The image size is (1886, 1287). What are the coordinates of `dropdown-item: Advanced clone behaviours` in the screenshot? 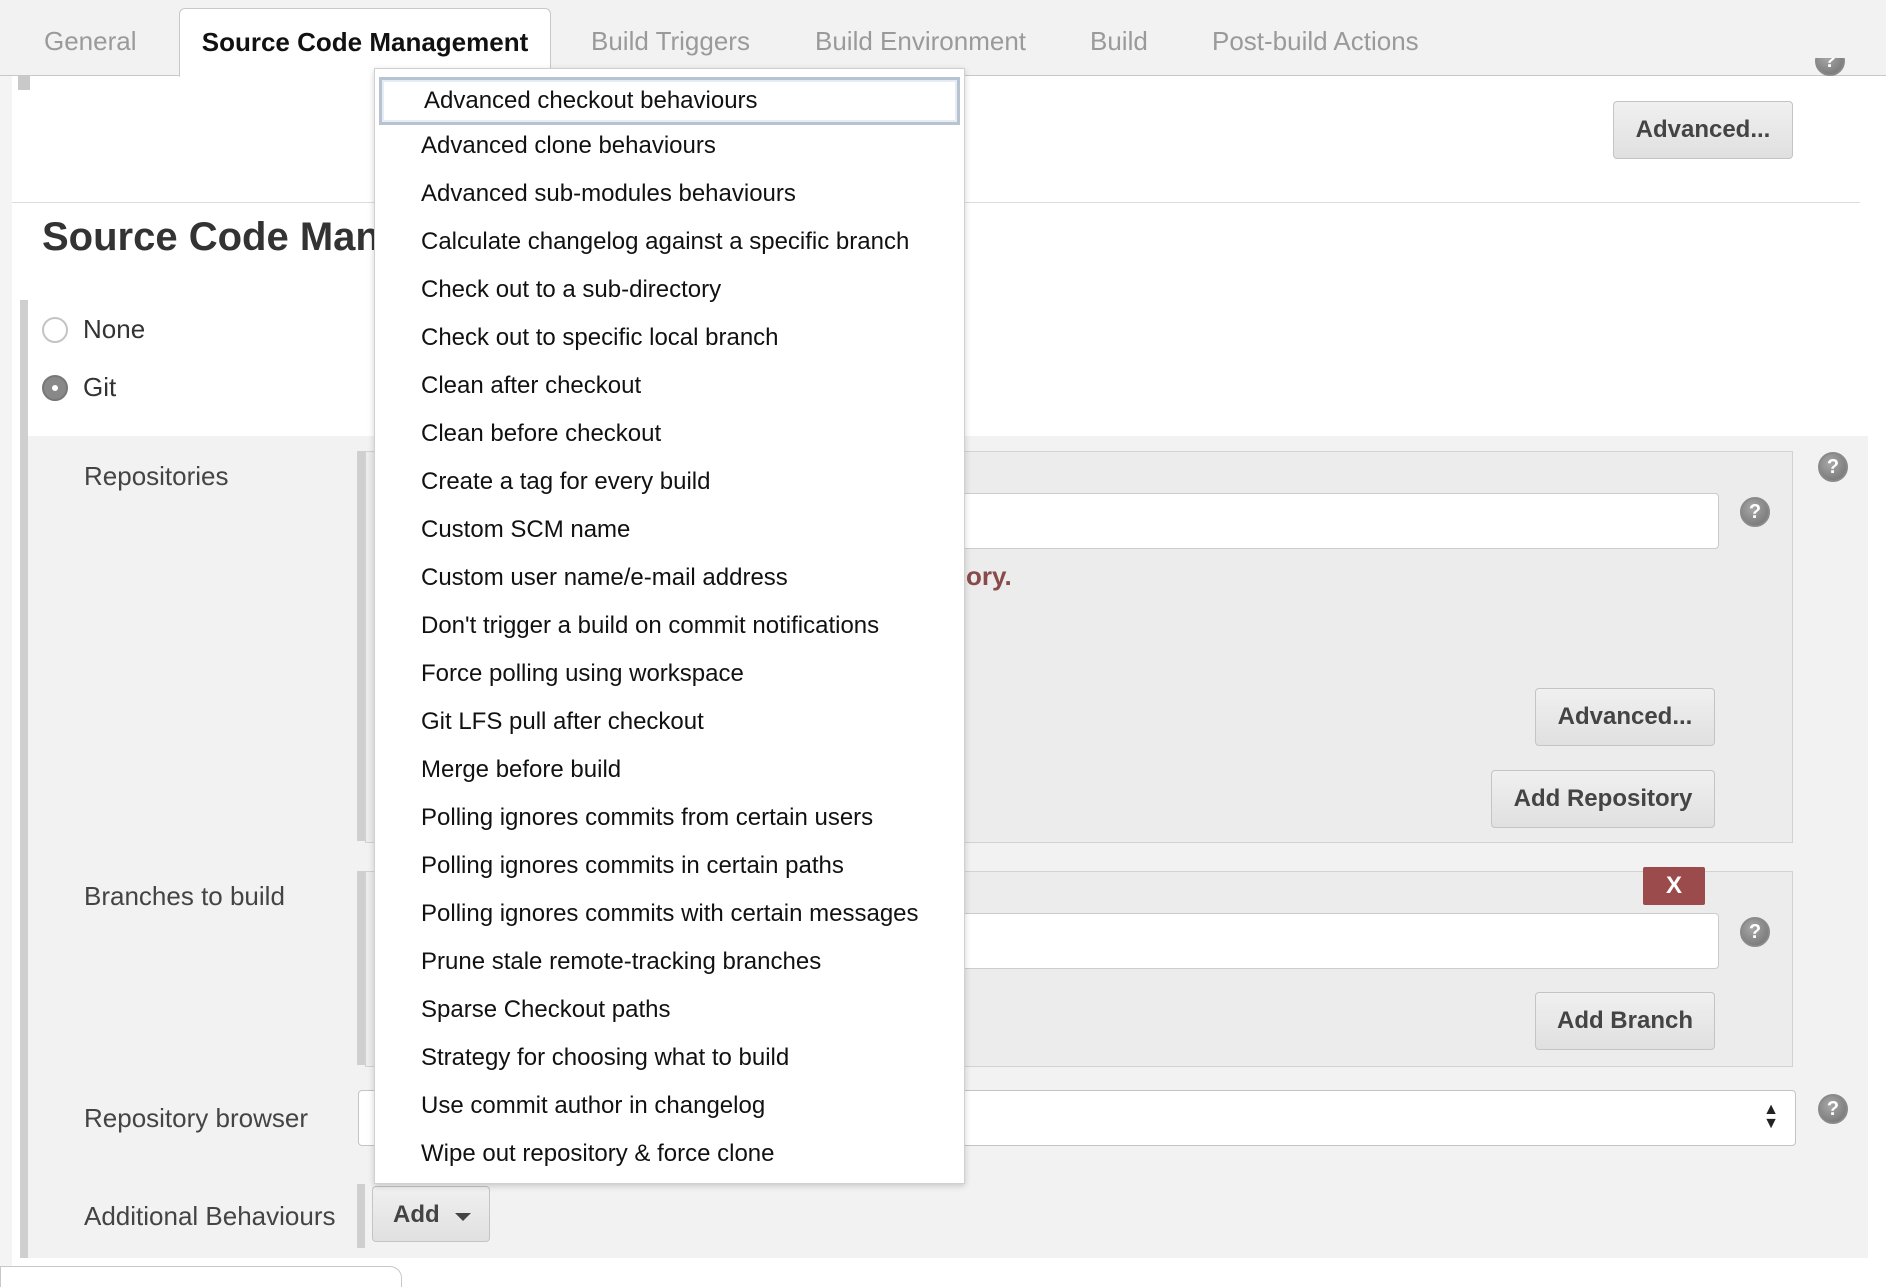 It's located at (669, 149).